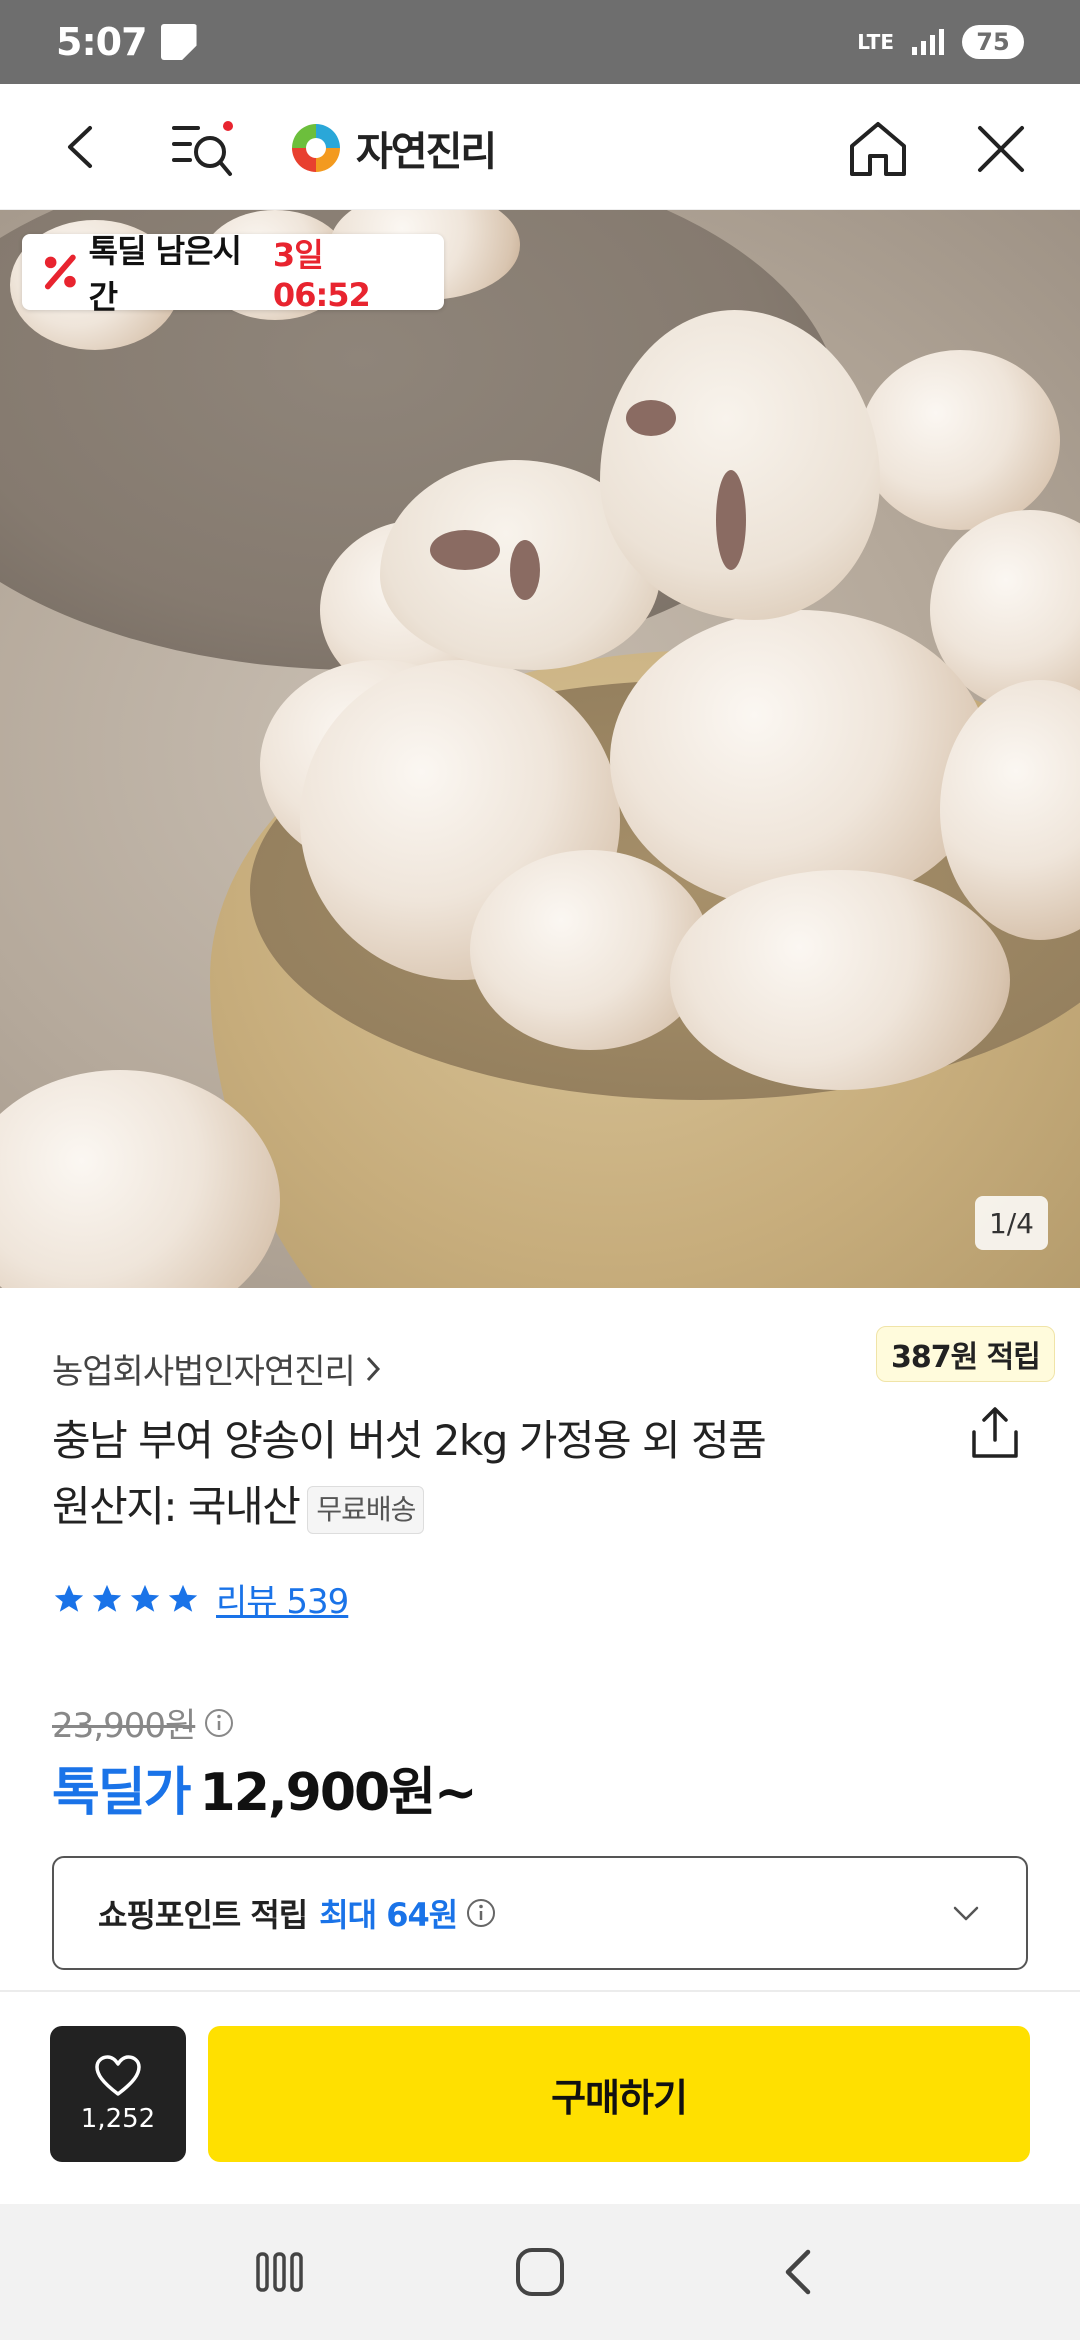 Image resolution: width=1080 pixels, height=2340 pixels. I want to click on original-price: 23,900원, so click(124, 1726).